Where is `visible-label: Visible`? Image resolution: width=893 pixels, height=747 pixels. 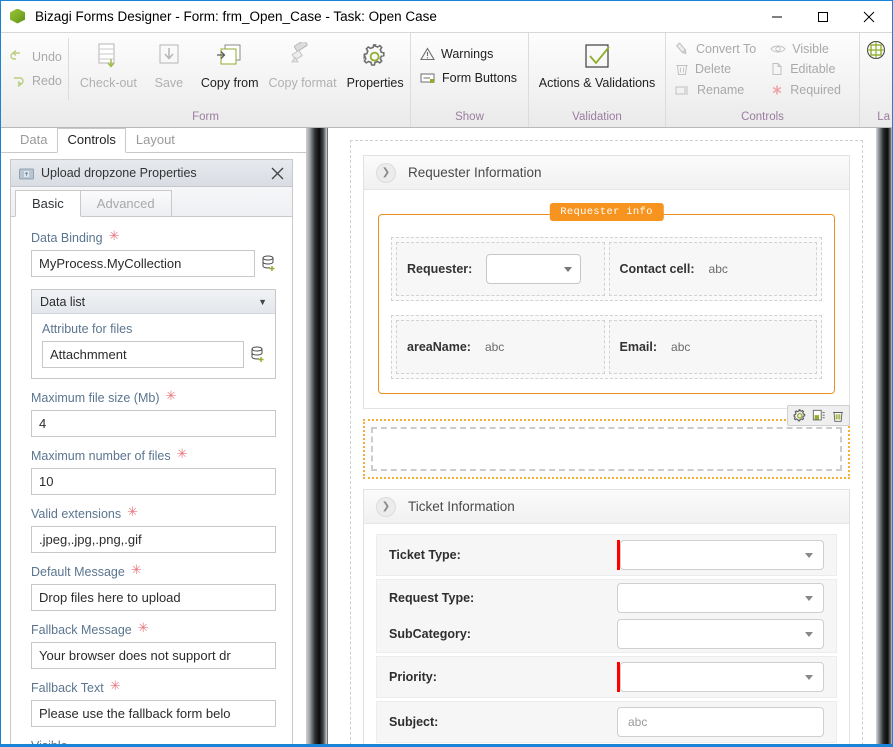 visible-label: Visible is located at coordinates (810, 49).